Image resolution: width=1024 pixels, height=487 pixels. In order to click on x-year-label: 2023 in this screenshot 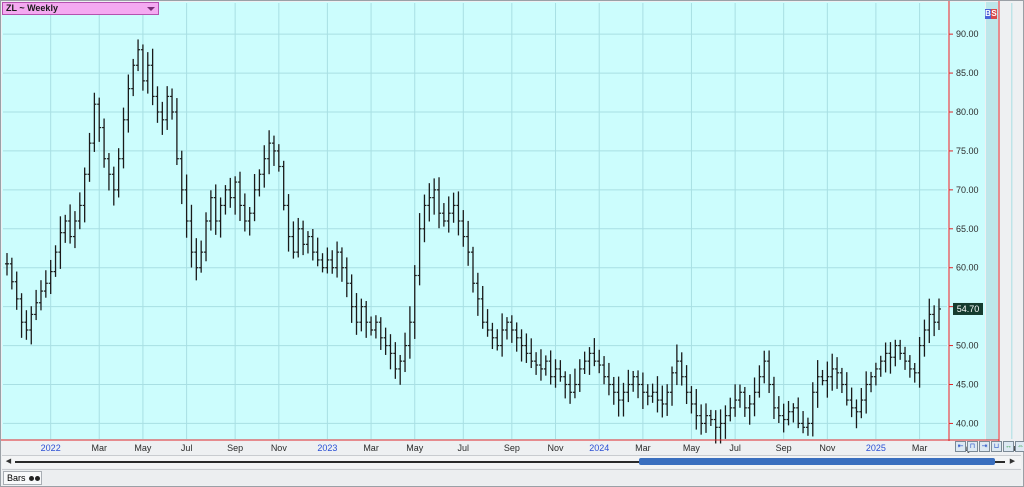, I will do `click(327, 448)`.